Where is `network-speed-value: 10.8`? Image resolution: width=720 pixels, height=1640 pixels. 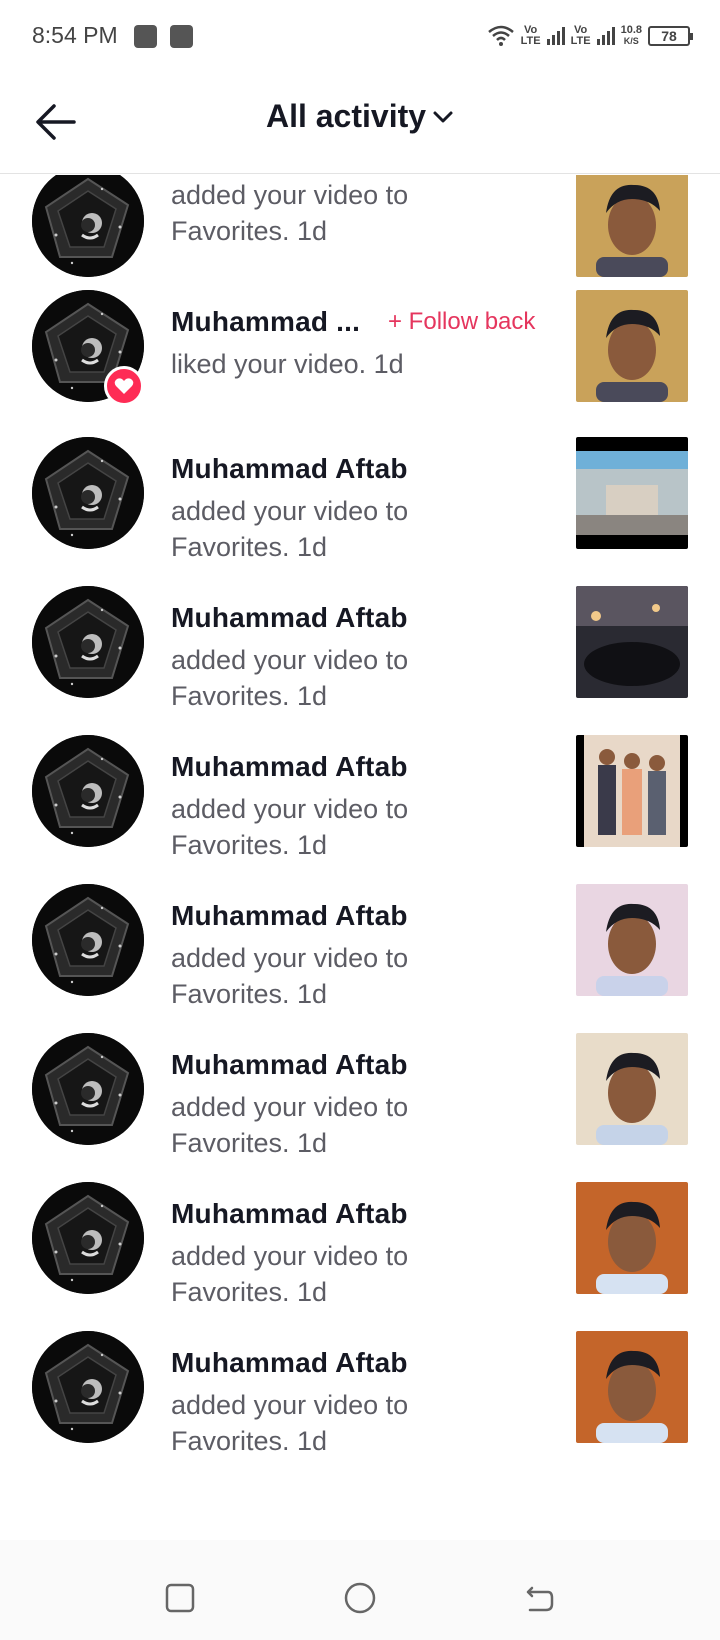 network-speed-value: 10.8 is located at coordinates (631, 30).